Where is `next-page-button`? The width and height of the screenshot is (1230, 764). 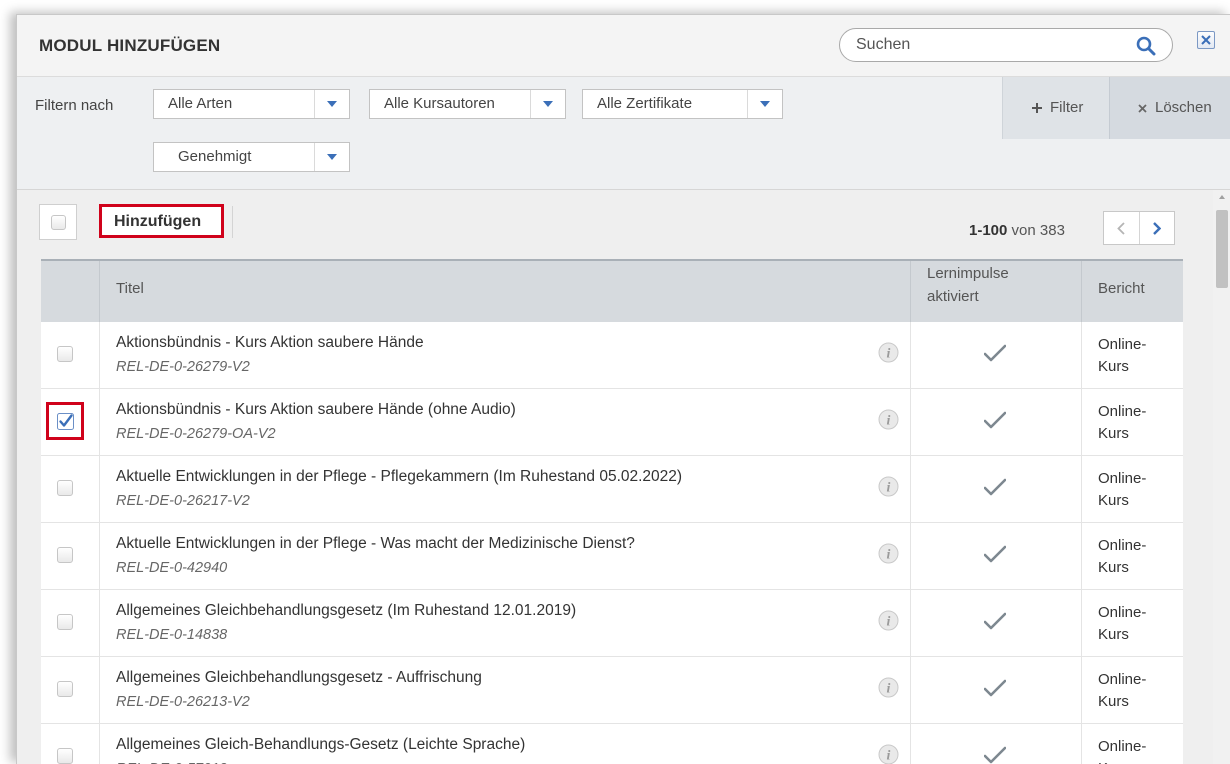
next-page-button is located at coordinates (1157, 228).